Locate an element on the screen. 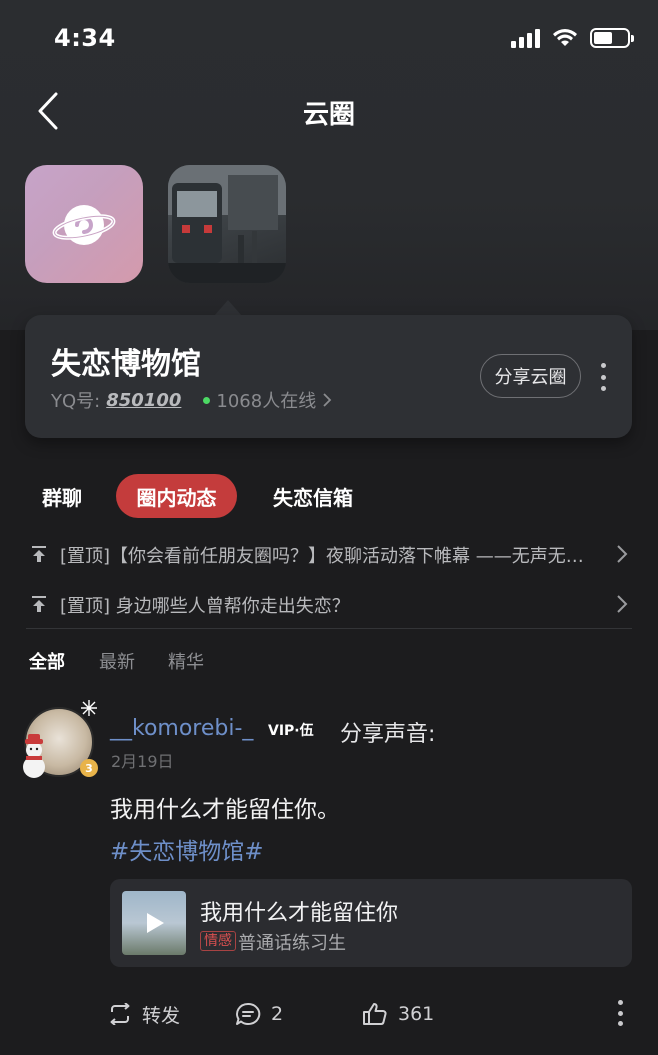 This screenshot has width=658, height=1055. planet-icon is located at coordinates (84, 225).